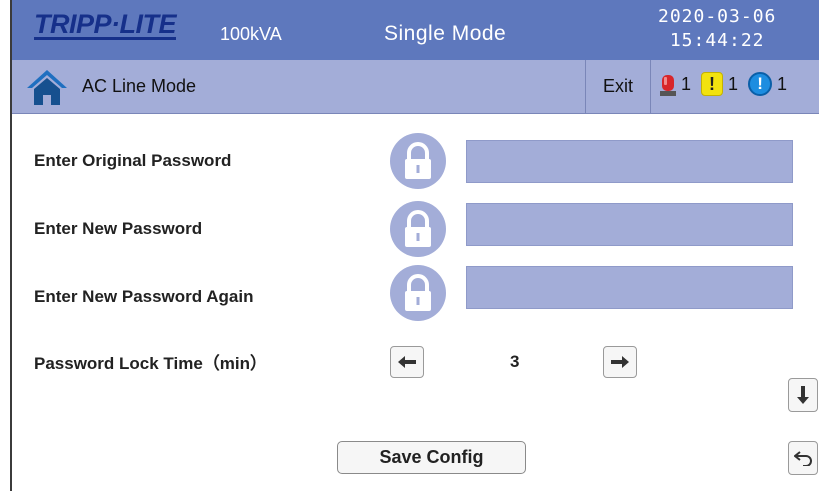  I want to click on back-button, so click(803, 458).